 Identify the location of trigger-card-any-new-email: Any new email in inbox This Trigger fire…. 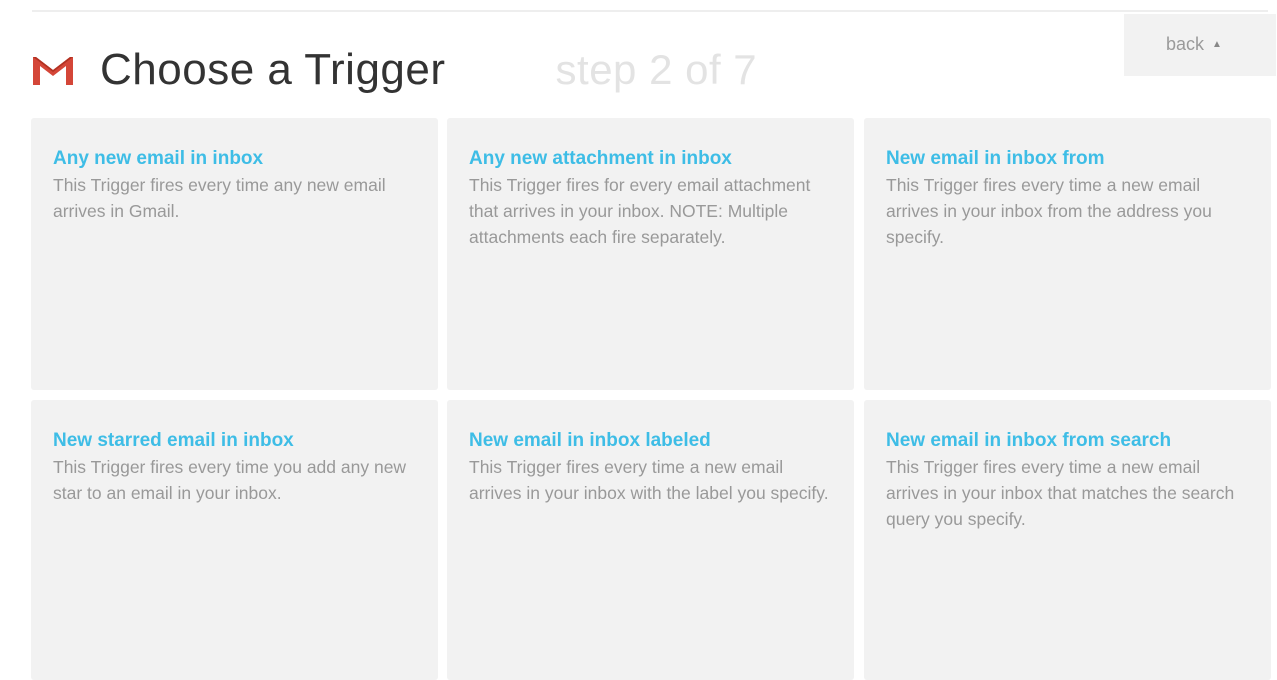
(234, 254).